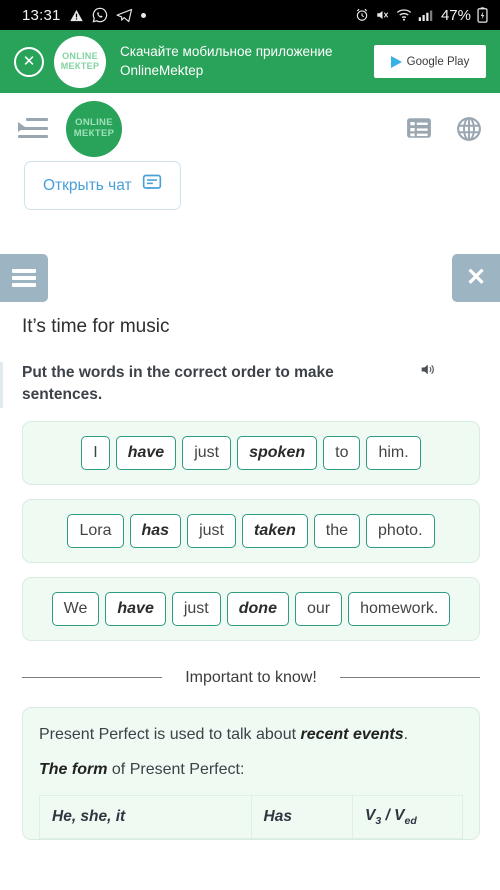 The image size is (500, 890). I want to click on warning-triangle-icon, so click(76, 15).